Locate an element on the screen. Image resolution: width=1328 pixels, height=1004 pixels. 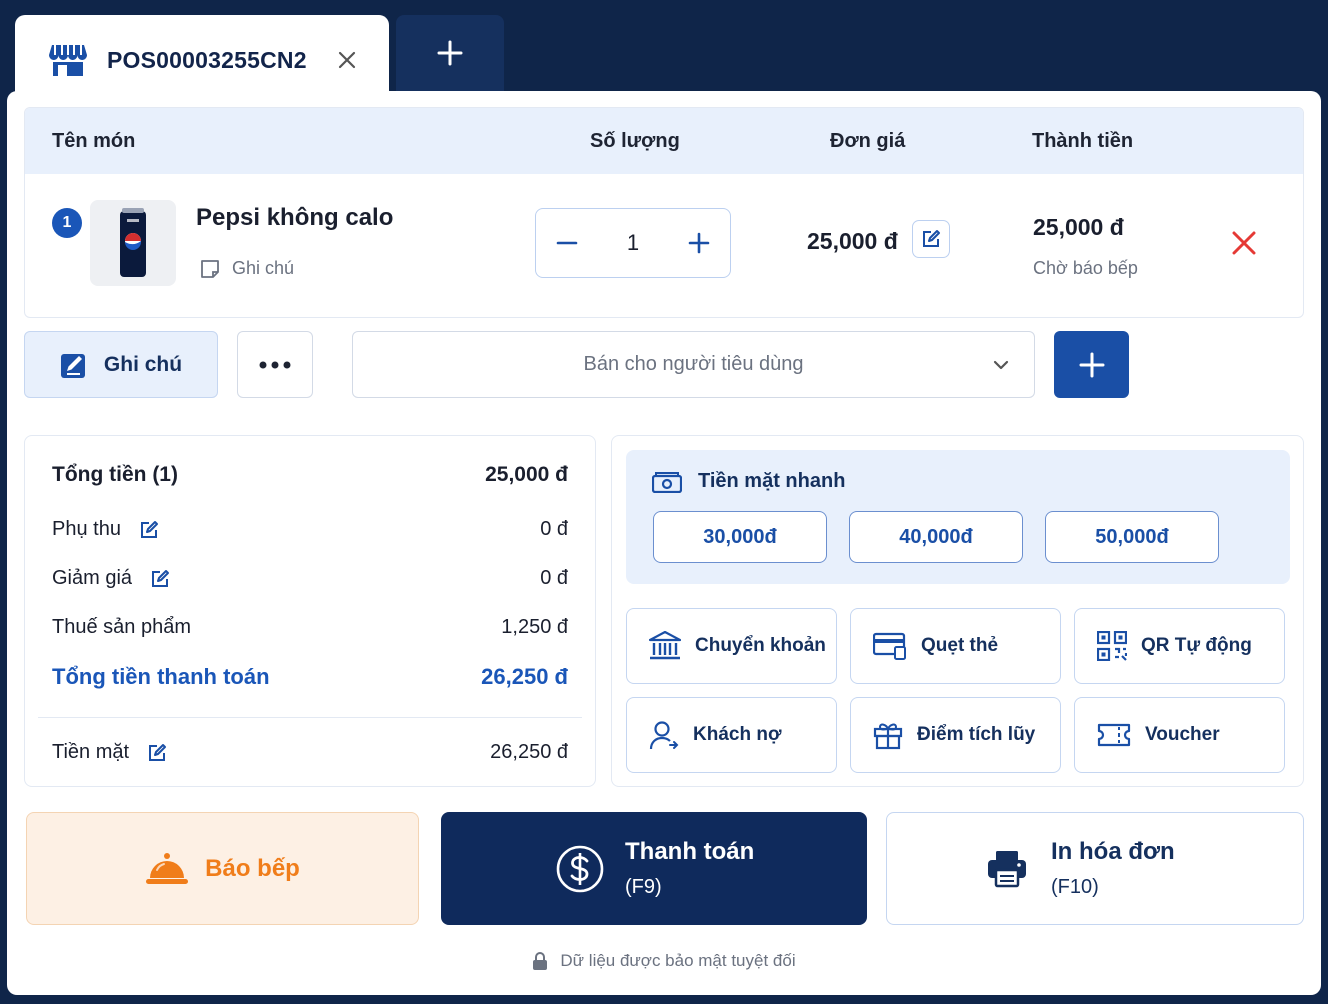
customer-select-value: Bán cho người tiêu dùng is located at coordinates (693, 364).